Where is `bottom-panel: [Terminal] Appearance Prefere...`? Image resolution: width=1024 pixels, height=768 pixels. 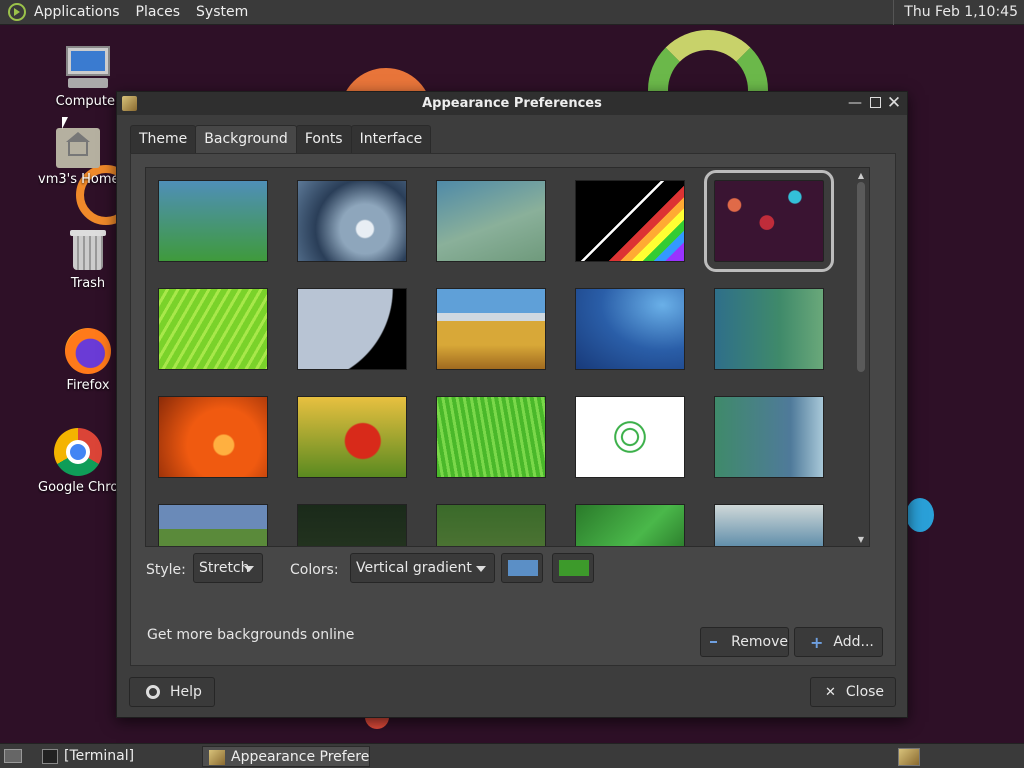
bottom-panel: [Terminal] Appearance Prefere... is located at coordinates (512, 755).